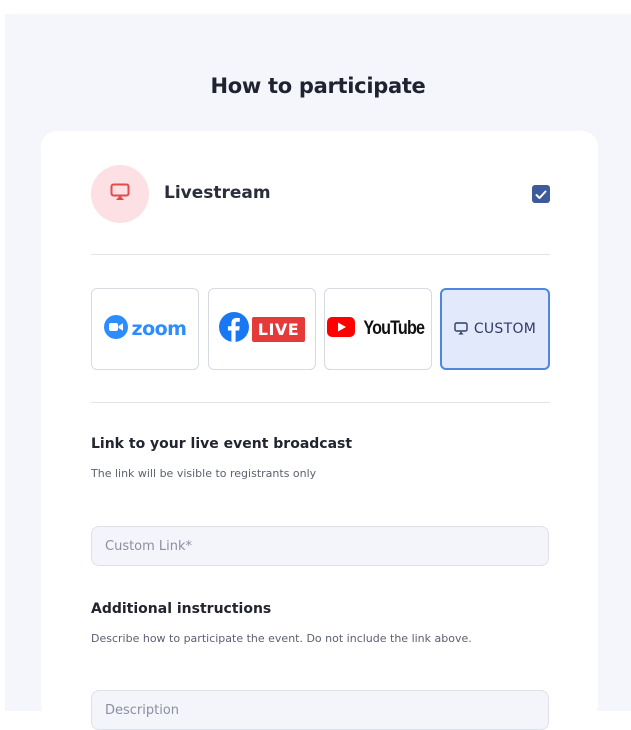 The image size is (631, 730). Describe the element at coordinates (159, 329) in the screenshot. I see `platform-label-zoom: zoom` at that location.